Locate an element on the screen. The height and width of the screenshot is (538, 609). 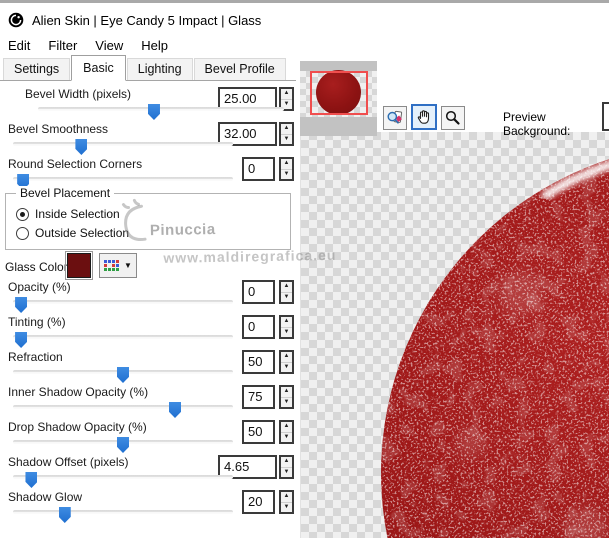
spin-value: 75 is located at coordinates (258, 397).